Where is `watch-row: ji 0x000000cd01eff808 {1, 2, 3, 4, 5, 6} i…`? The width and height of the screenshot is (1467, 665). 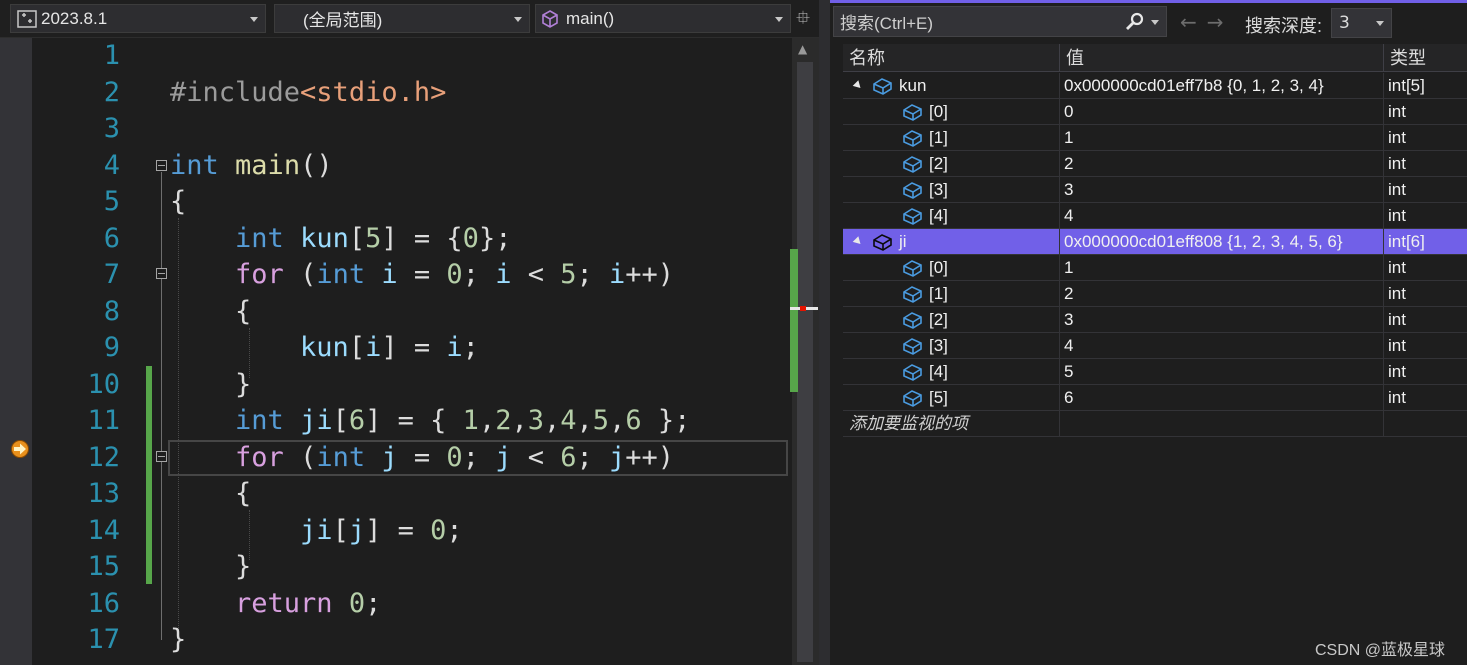
watch-row: ji 0x000000cd01eff808 {1, 2, 3, 4, 5, 6} i… is located at coordinates (1155, 242).